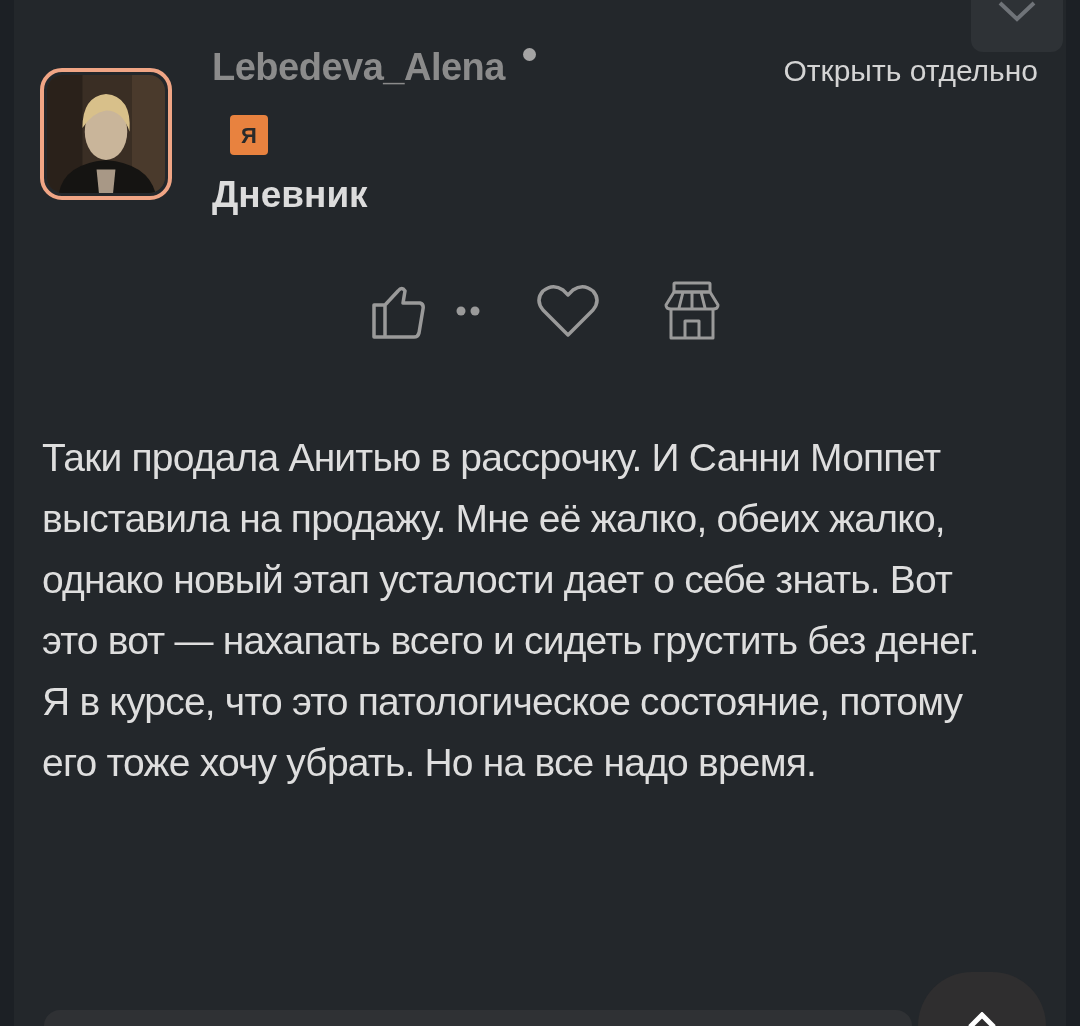  What do you see at coordinates (1017, 11) in the screenshot?
I see `chevron-down-icon` at bounding box center [1017, 11].